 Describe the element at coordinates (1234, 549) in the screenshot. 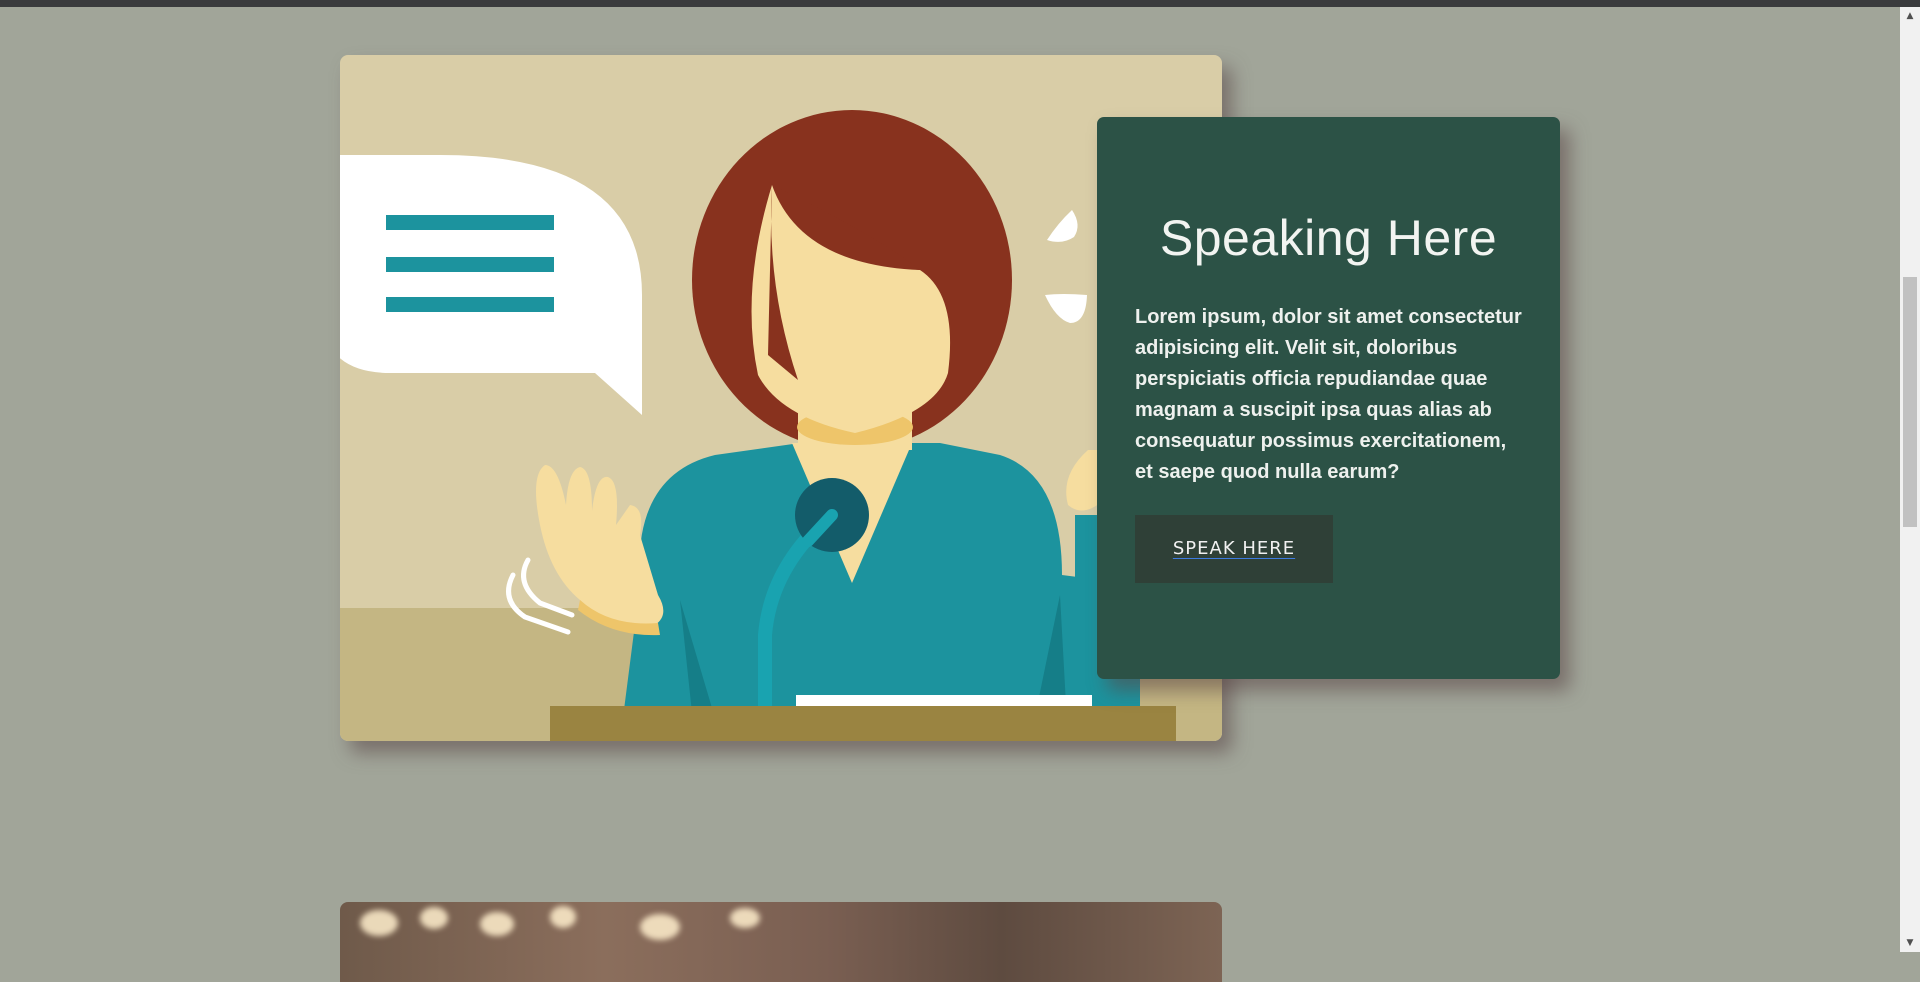

I see `speak-here-button: SPEAK HERE` at that location.